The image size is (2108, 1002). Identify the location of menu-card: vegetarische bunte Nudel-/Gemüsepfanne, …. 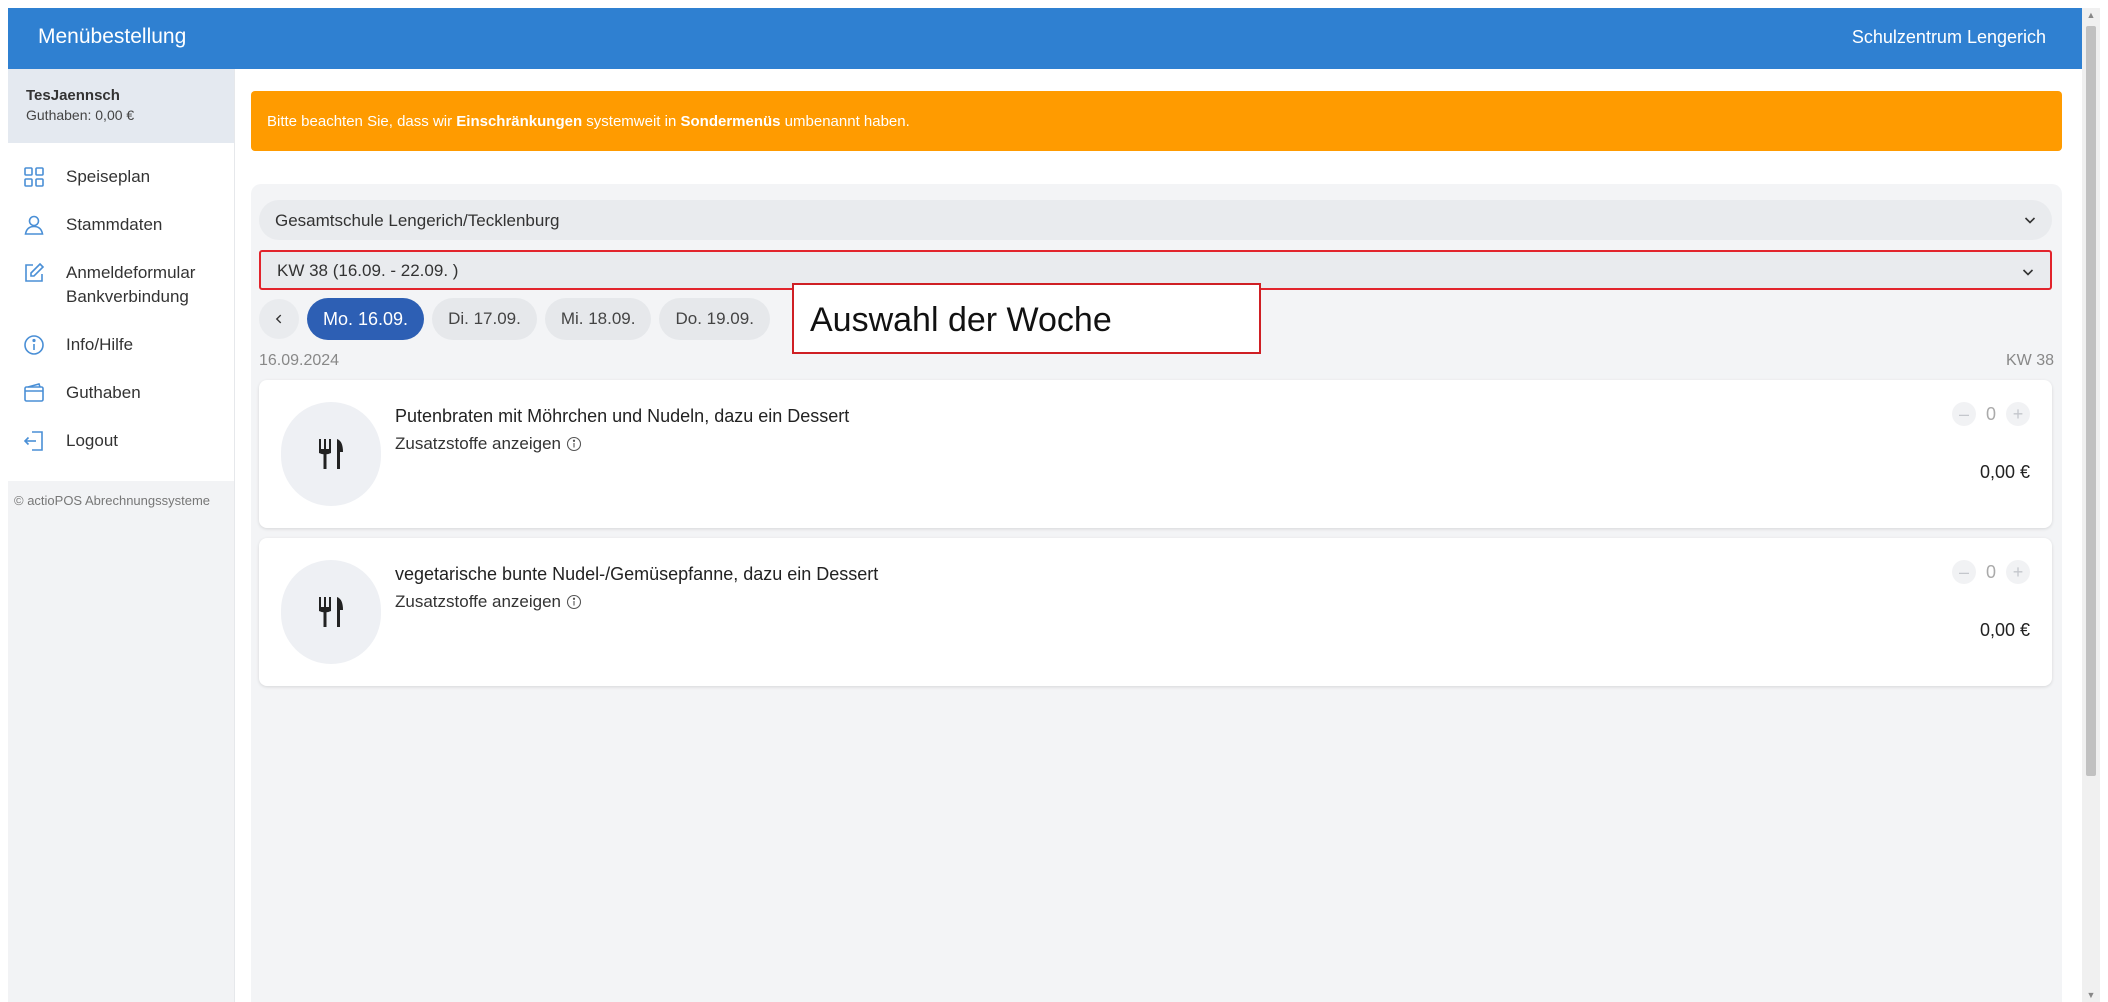
(1155, 612).